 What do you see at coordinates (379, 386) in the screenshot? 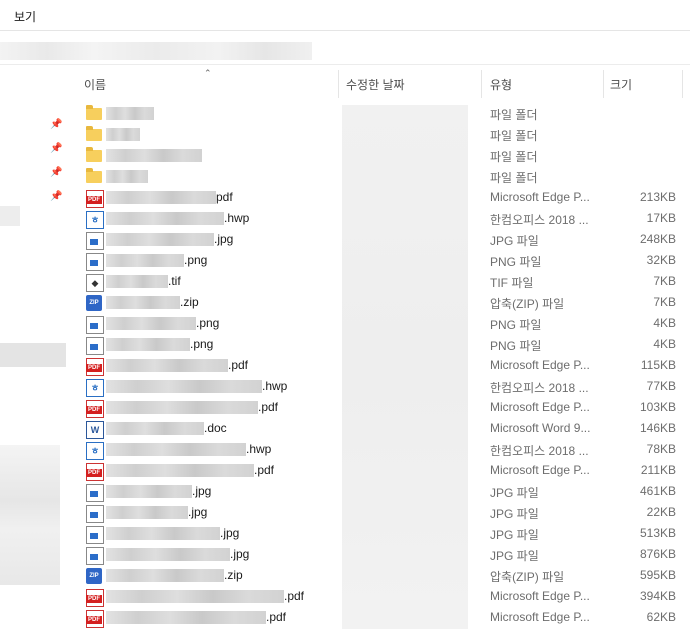
I see `file-row: ㅎ .hwp 한컴오피스 2018 ... 77KB` at bounding box center [379, 386].